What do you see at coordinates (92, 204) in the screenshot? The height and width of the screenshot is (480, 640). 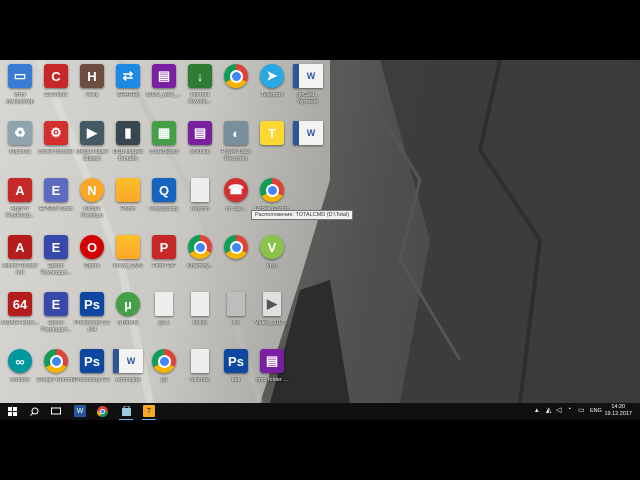 I see `desktop-icon-nicolai: N Nicolai Premium` at bounding box center [92, 204].